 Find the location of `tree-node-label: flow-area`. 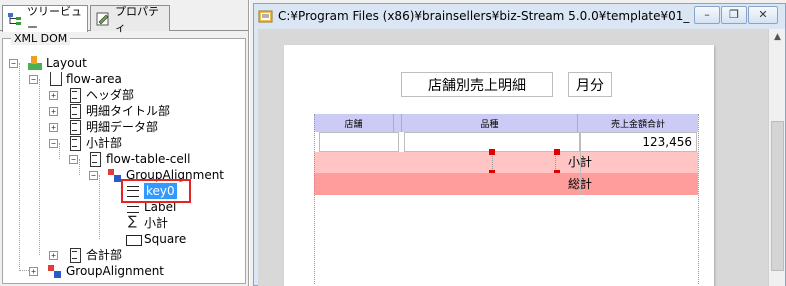

tree-node-label: flow-area is located at coordinates (94, 79).